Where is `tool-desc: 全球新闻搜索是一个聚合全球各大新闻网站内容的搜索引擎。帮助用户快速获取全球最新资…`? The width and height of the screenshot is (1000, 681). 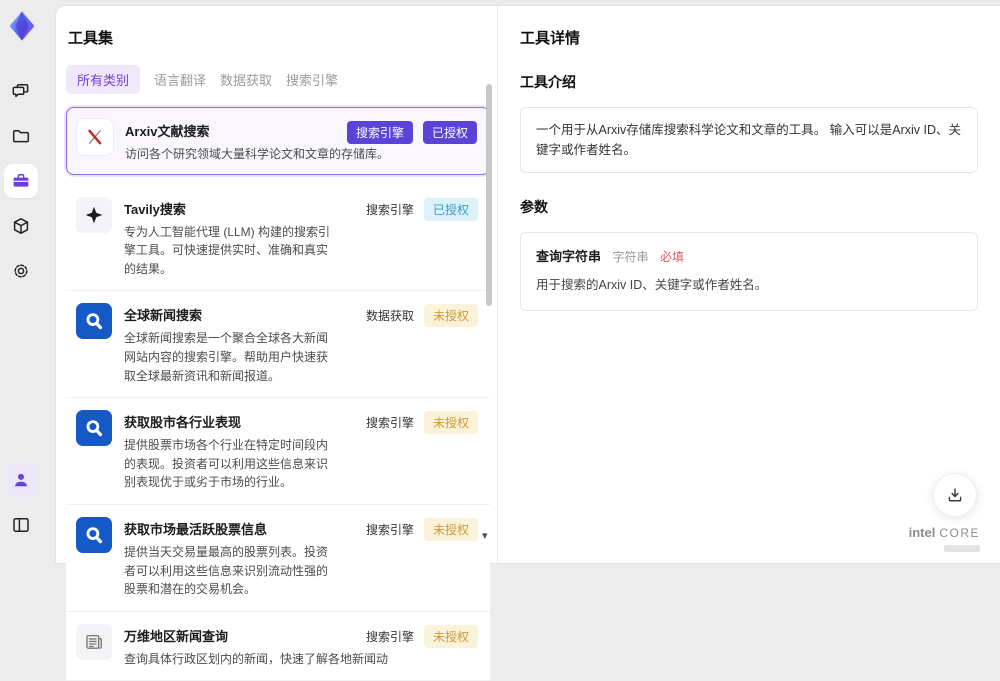 tool-desc: 全球新闻搜索是一个聚合全球各大新闻网站内容的搜索引擎。帮助用户快速获取全球最新资… is located at coordinates (226, 357).